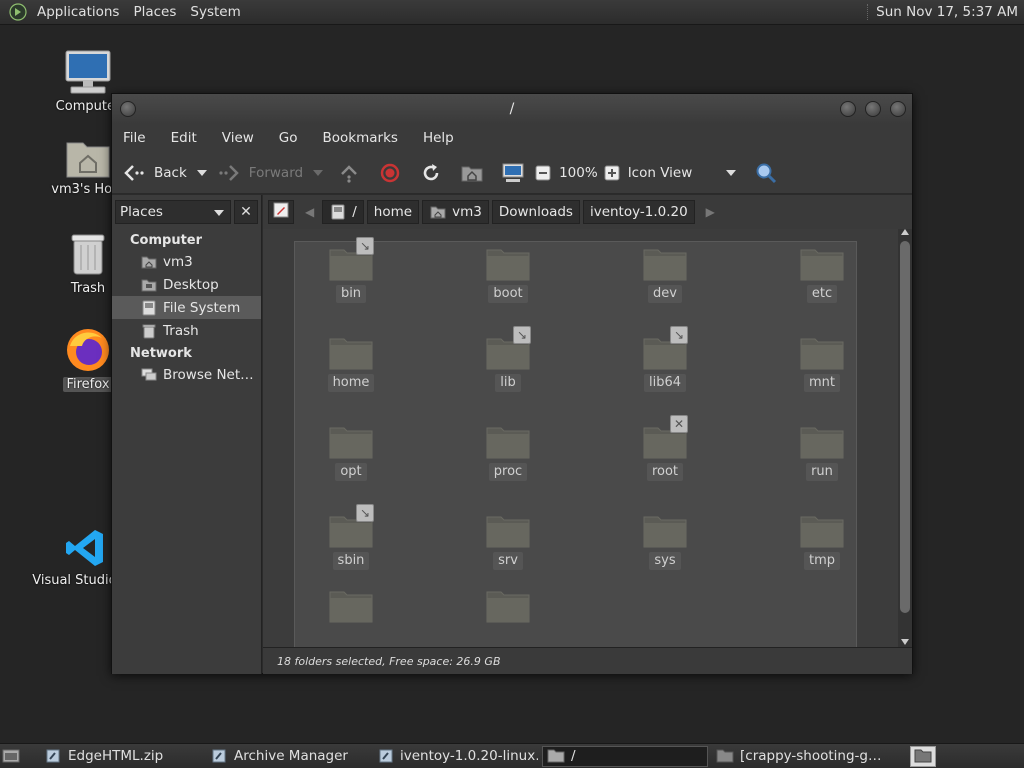 This screenshot has width=1024, height=768. I want to click on path-scroll-left: ◀, so click(309, 212).